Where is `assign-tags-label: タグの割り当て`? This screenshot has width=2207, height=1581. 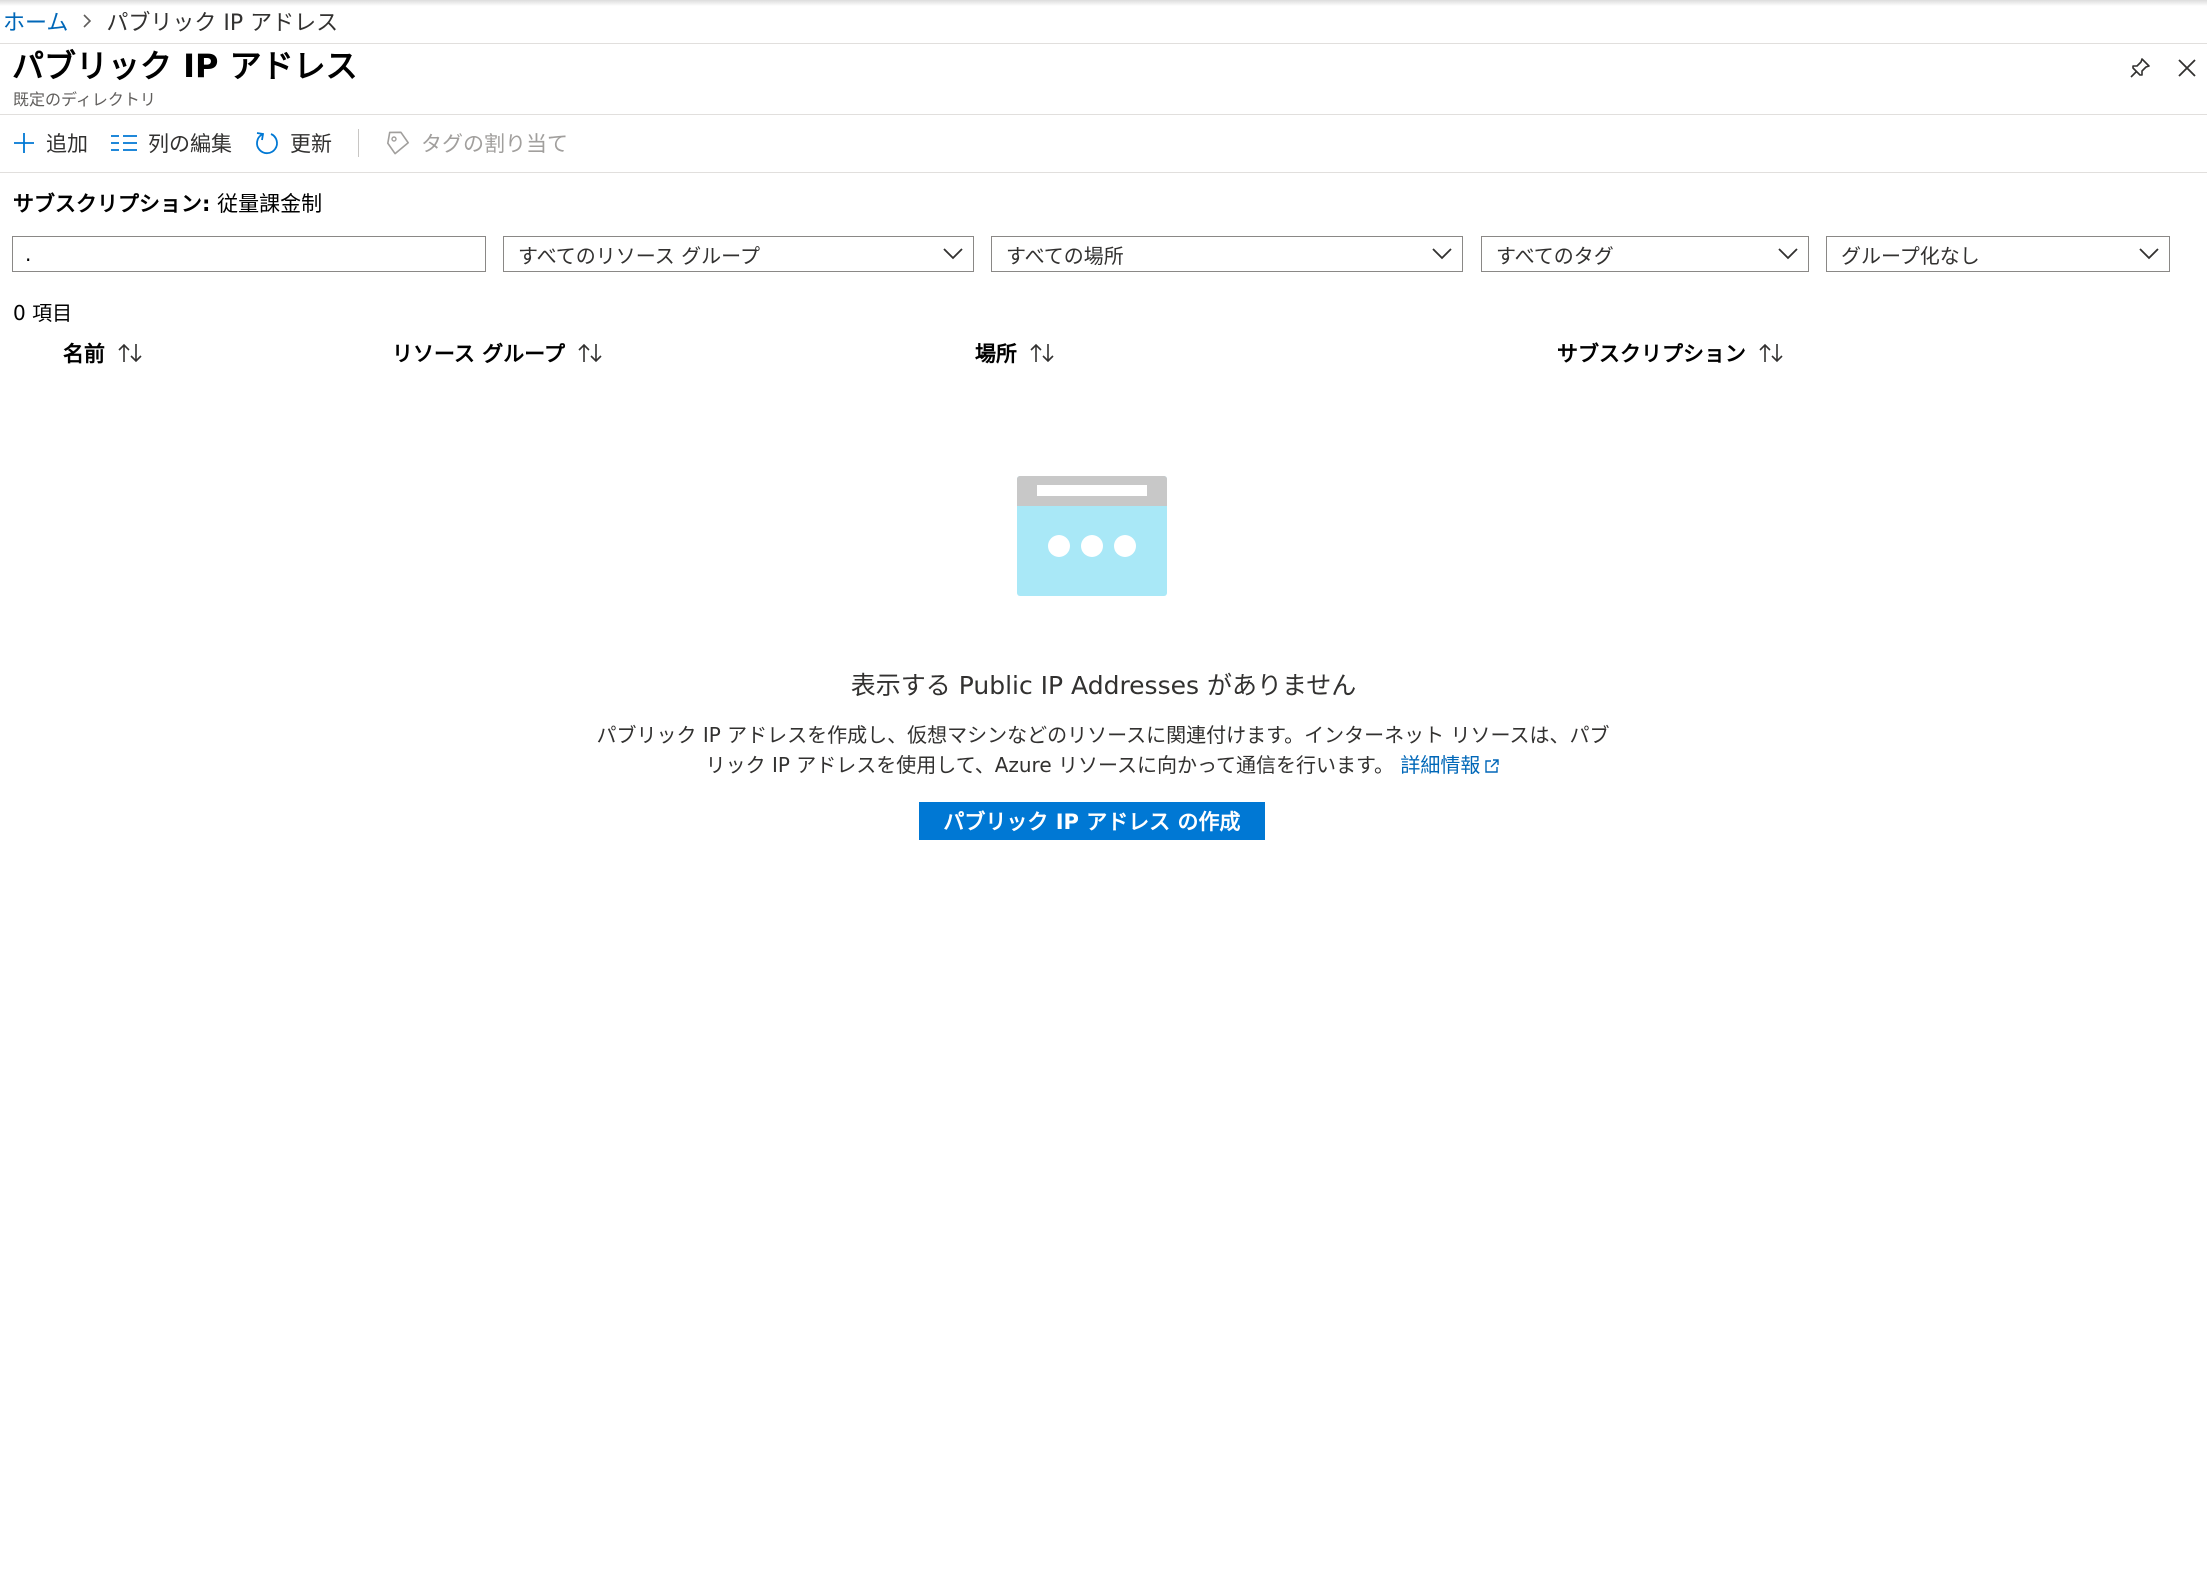 assign-tags-label: タグの割り当て is located at coordinates (494, 144).